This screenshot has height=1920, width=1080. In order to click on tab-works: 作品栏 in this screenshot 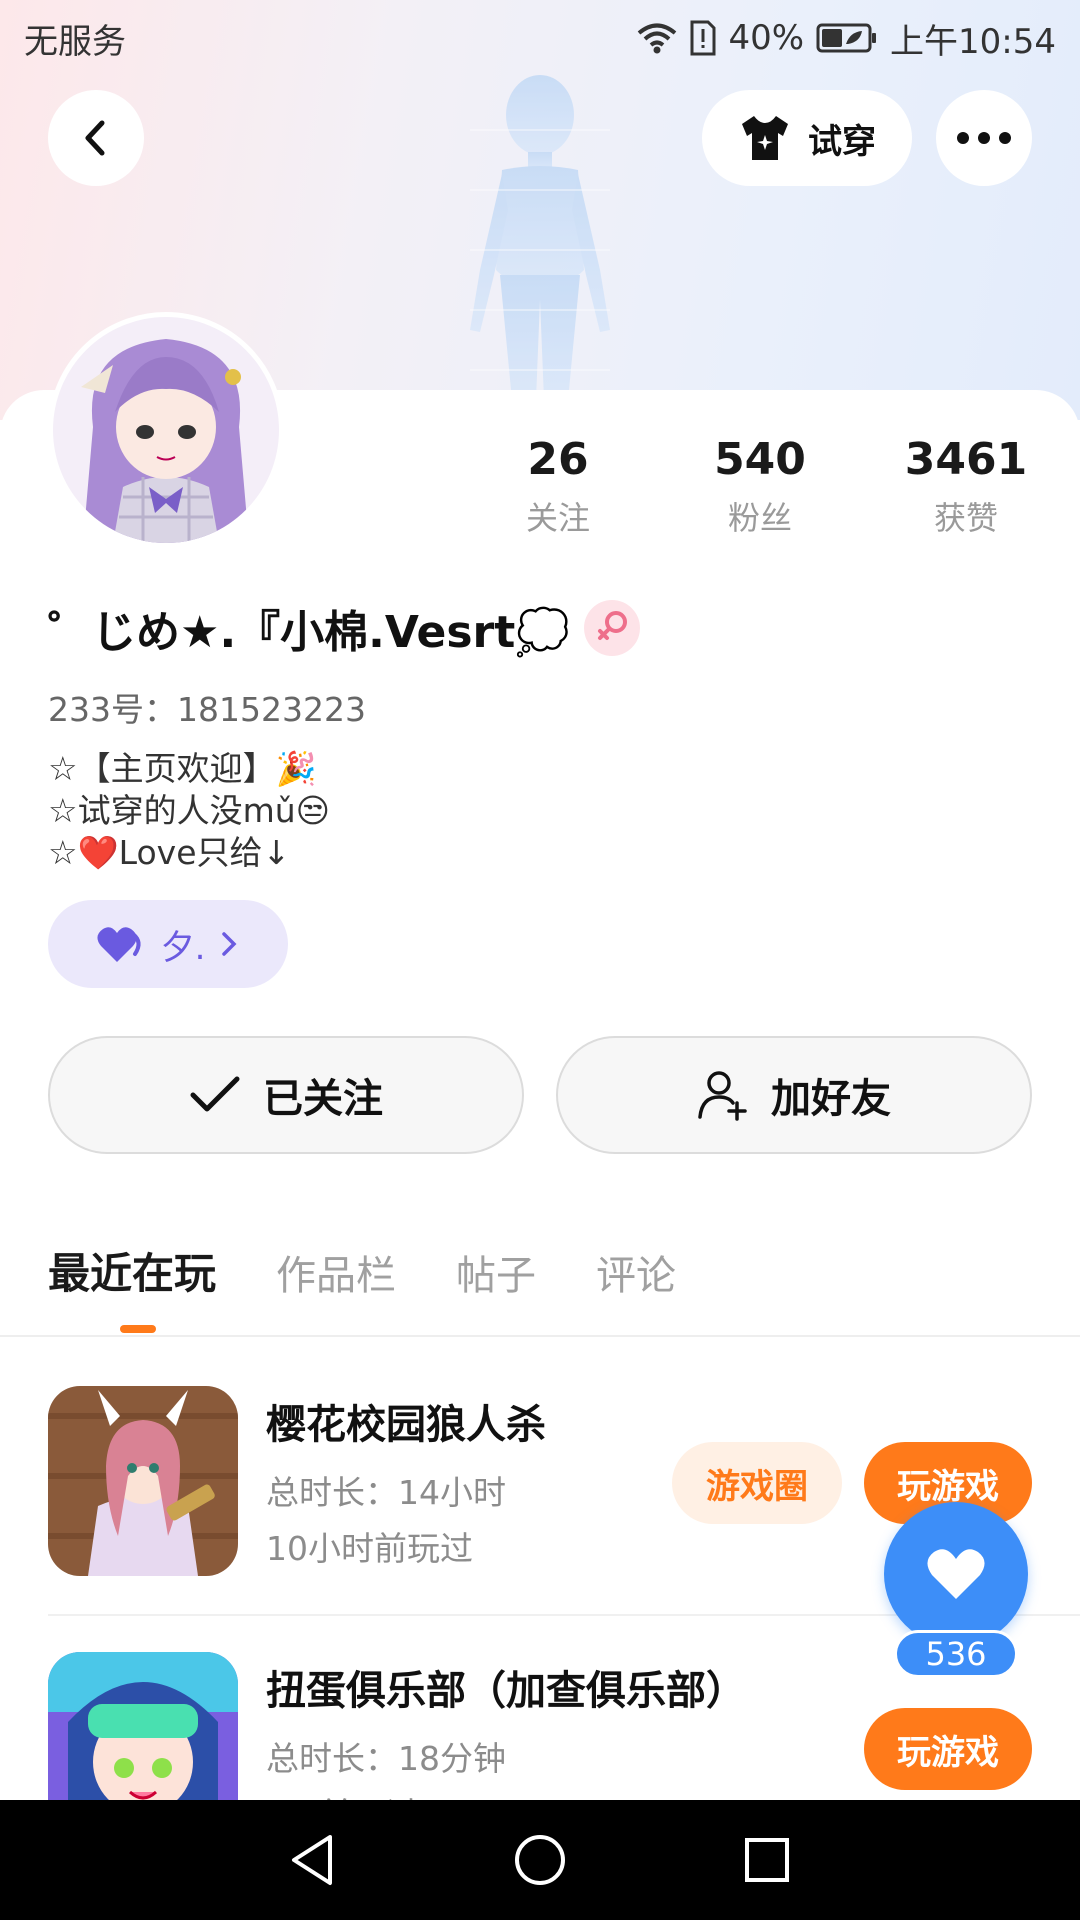, I will do `click(336, 1272)`.